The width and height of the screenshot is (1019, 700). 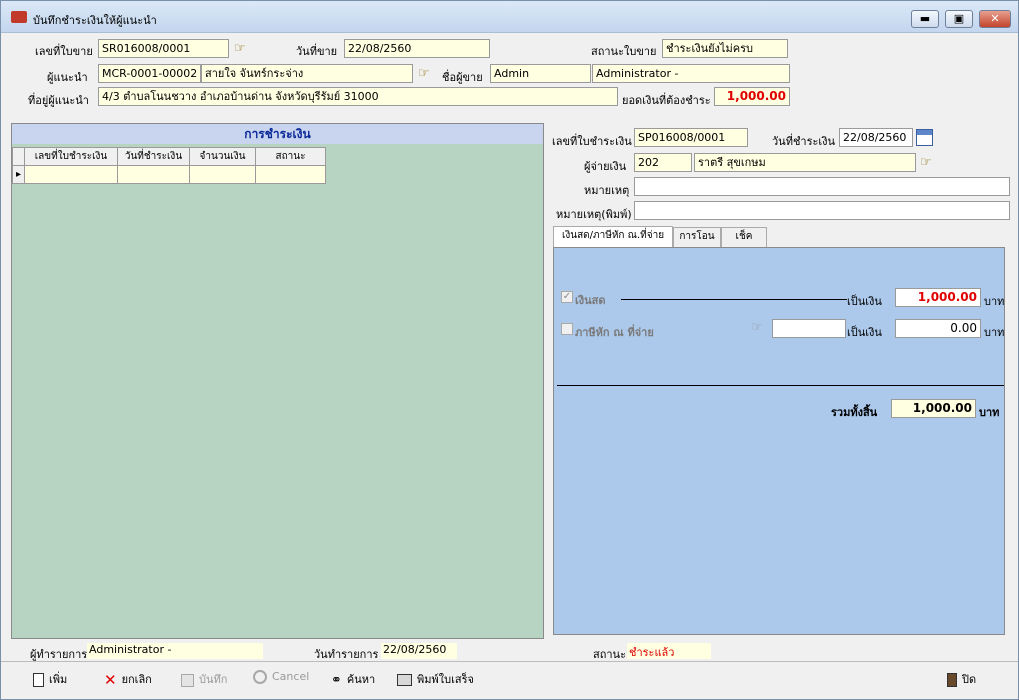 I want to click on op-date-value: 22/08/2560, so click(x=419, y=651).